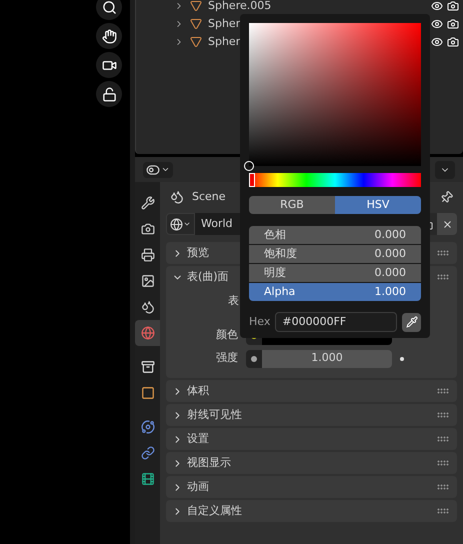 This screenshot has height=544, width=463. I want to click on eyedropper-button, so click(411, 322).